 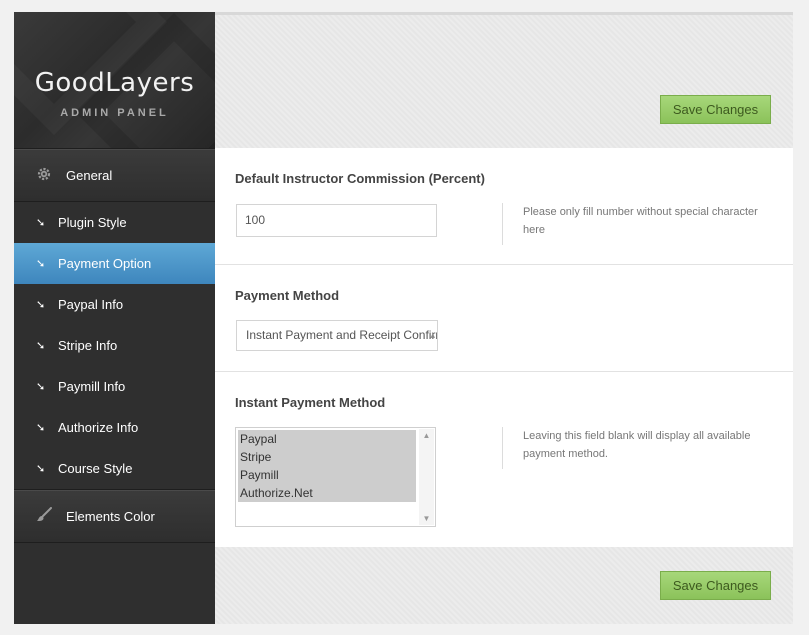 I want to click on select-value: Instant Payment and Receipt Confirmation, so click(x=341, y=335).